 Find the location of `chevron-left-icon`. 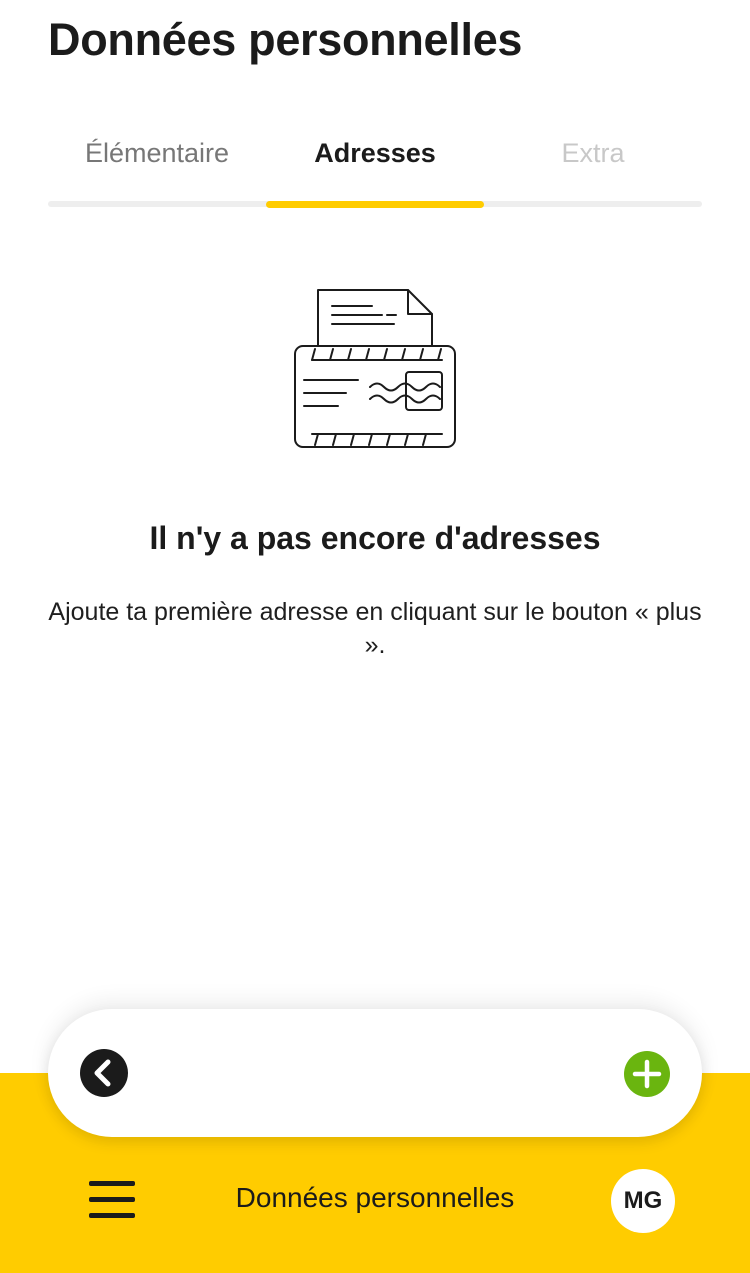

chevron-left-icon is located at coordinates (102, 1073).